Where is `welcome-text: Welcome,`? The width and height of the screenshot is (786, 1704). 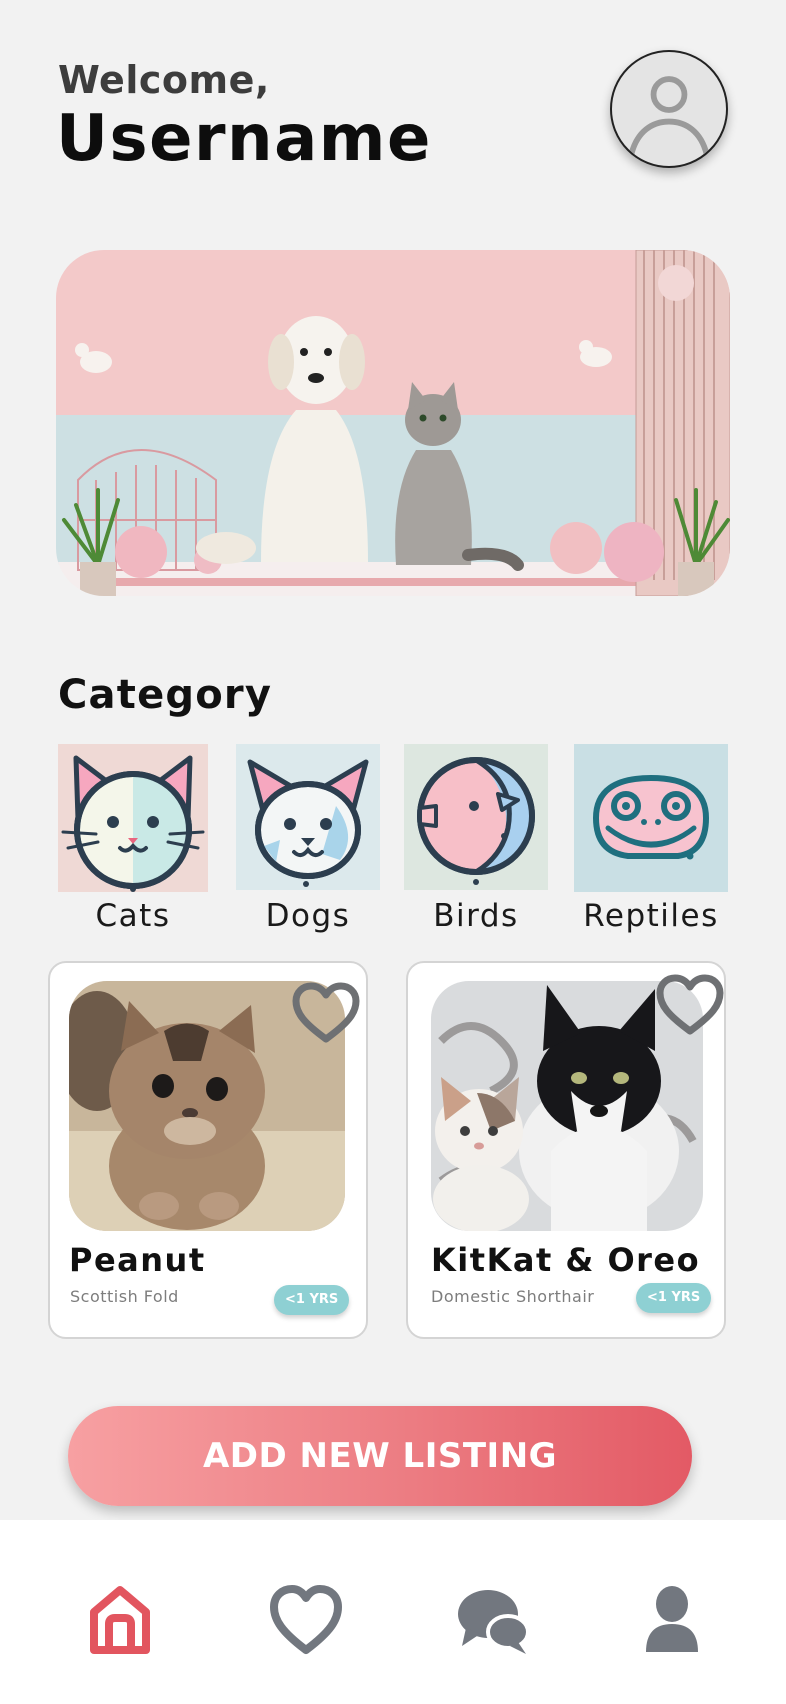 welcome-text: Welcome, is located at coordinates (164, 80).